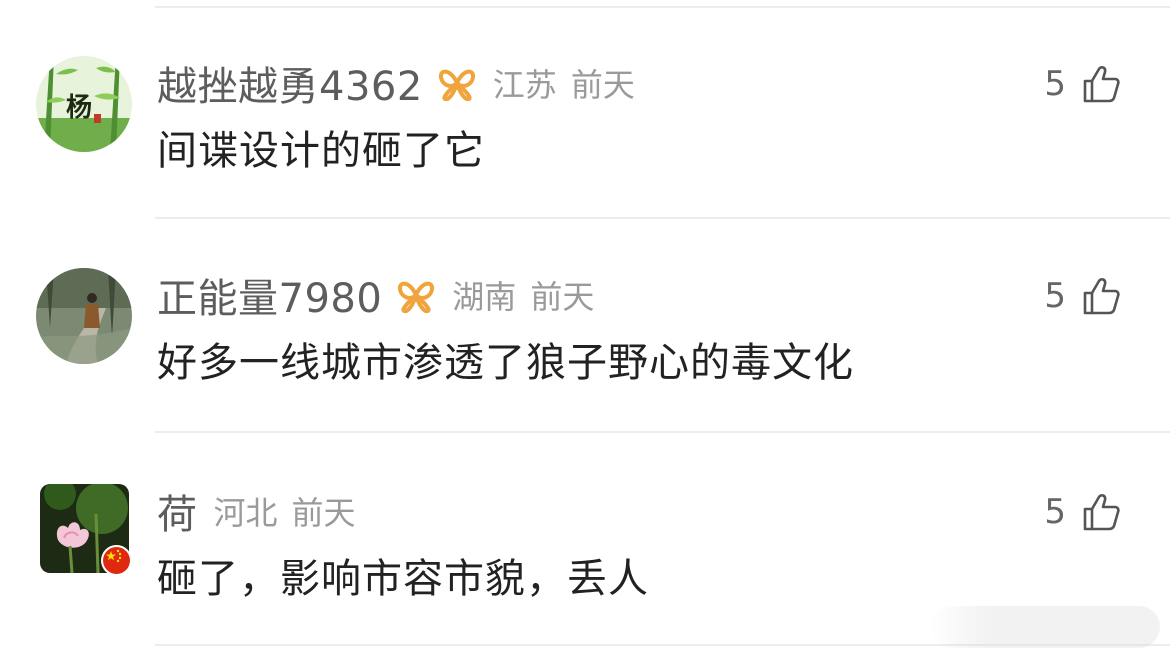 The width and height of the screenshot is (1170, 656). Describe the element at coordinates (505, 363) in the screenshot. I see `comment-text: 好多一线城市渗透了狼子野心的毒文化` at that location.